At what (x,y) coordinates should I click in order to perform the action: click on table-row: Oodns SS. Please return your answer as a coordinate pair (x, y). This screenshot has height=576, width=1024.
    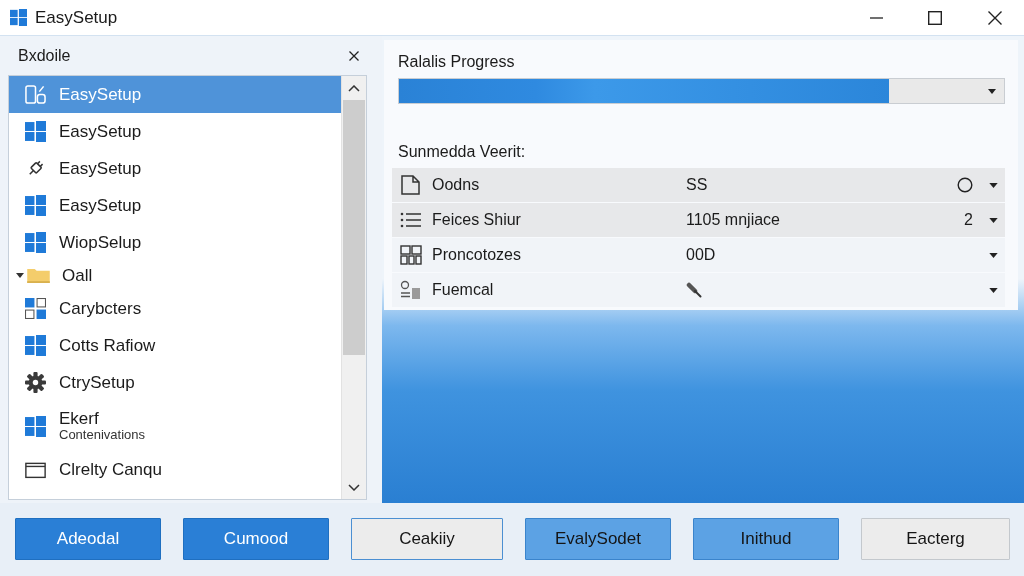
    Looking at the image, I should click on (698, 185).